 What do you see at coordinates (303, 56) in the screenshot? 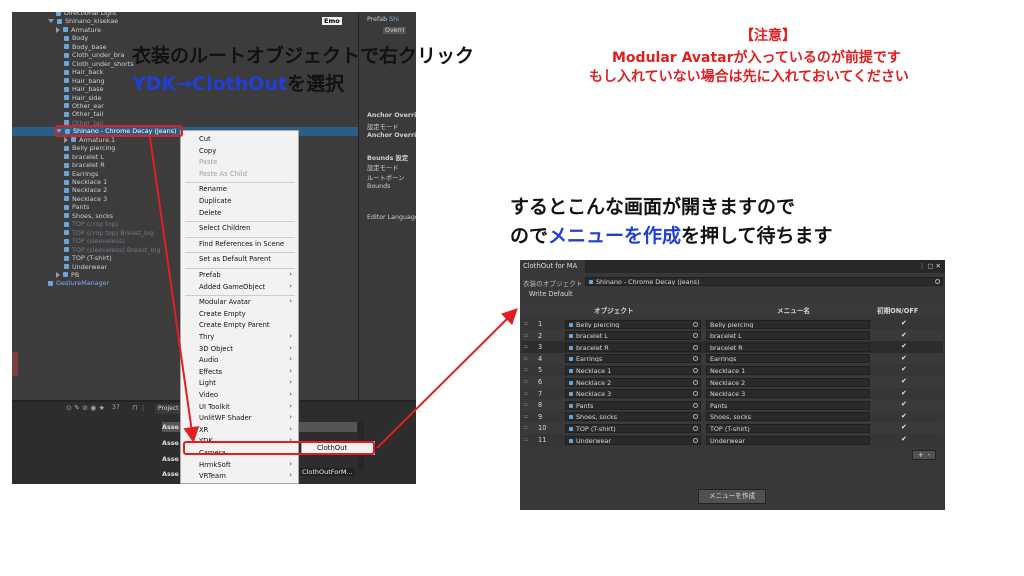
I see `step1-instruction: 衣装のルートオブジェクトで右クリック` at bounding box center [303, 56].